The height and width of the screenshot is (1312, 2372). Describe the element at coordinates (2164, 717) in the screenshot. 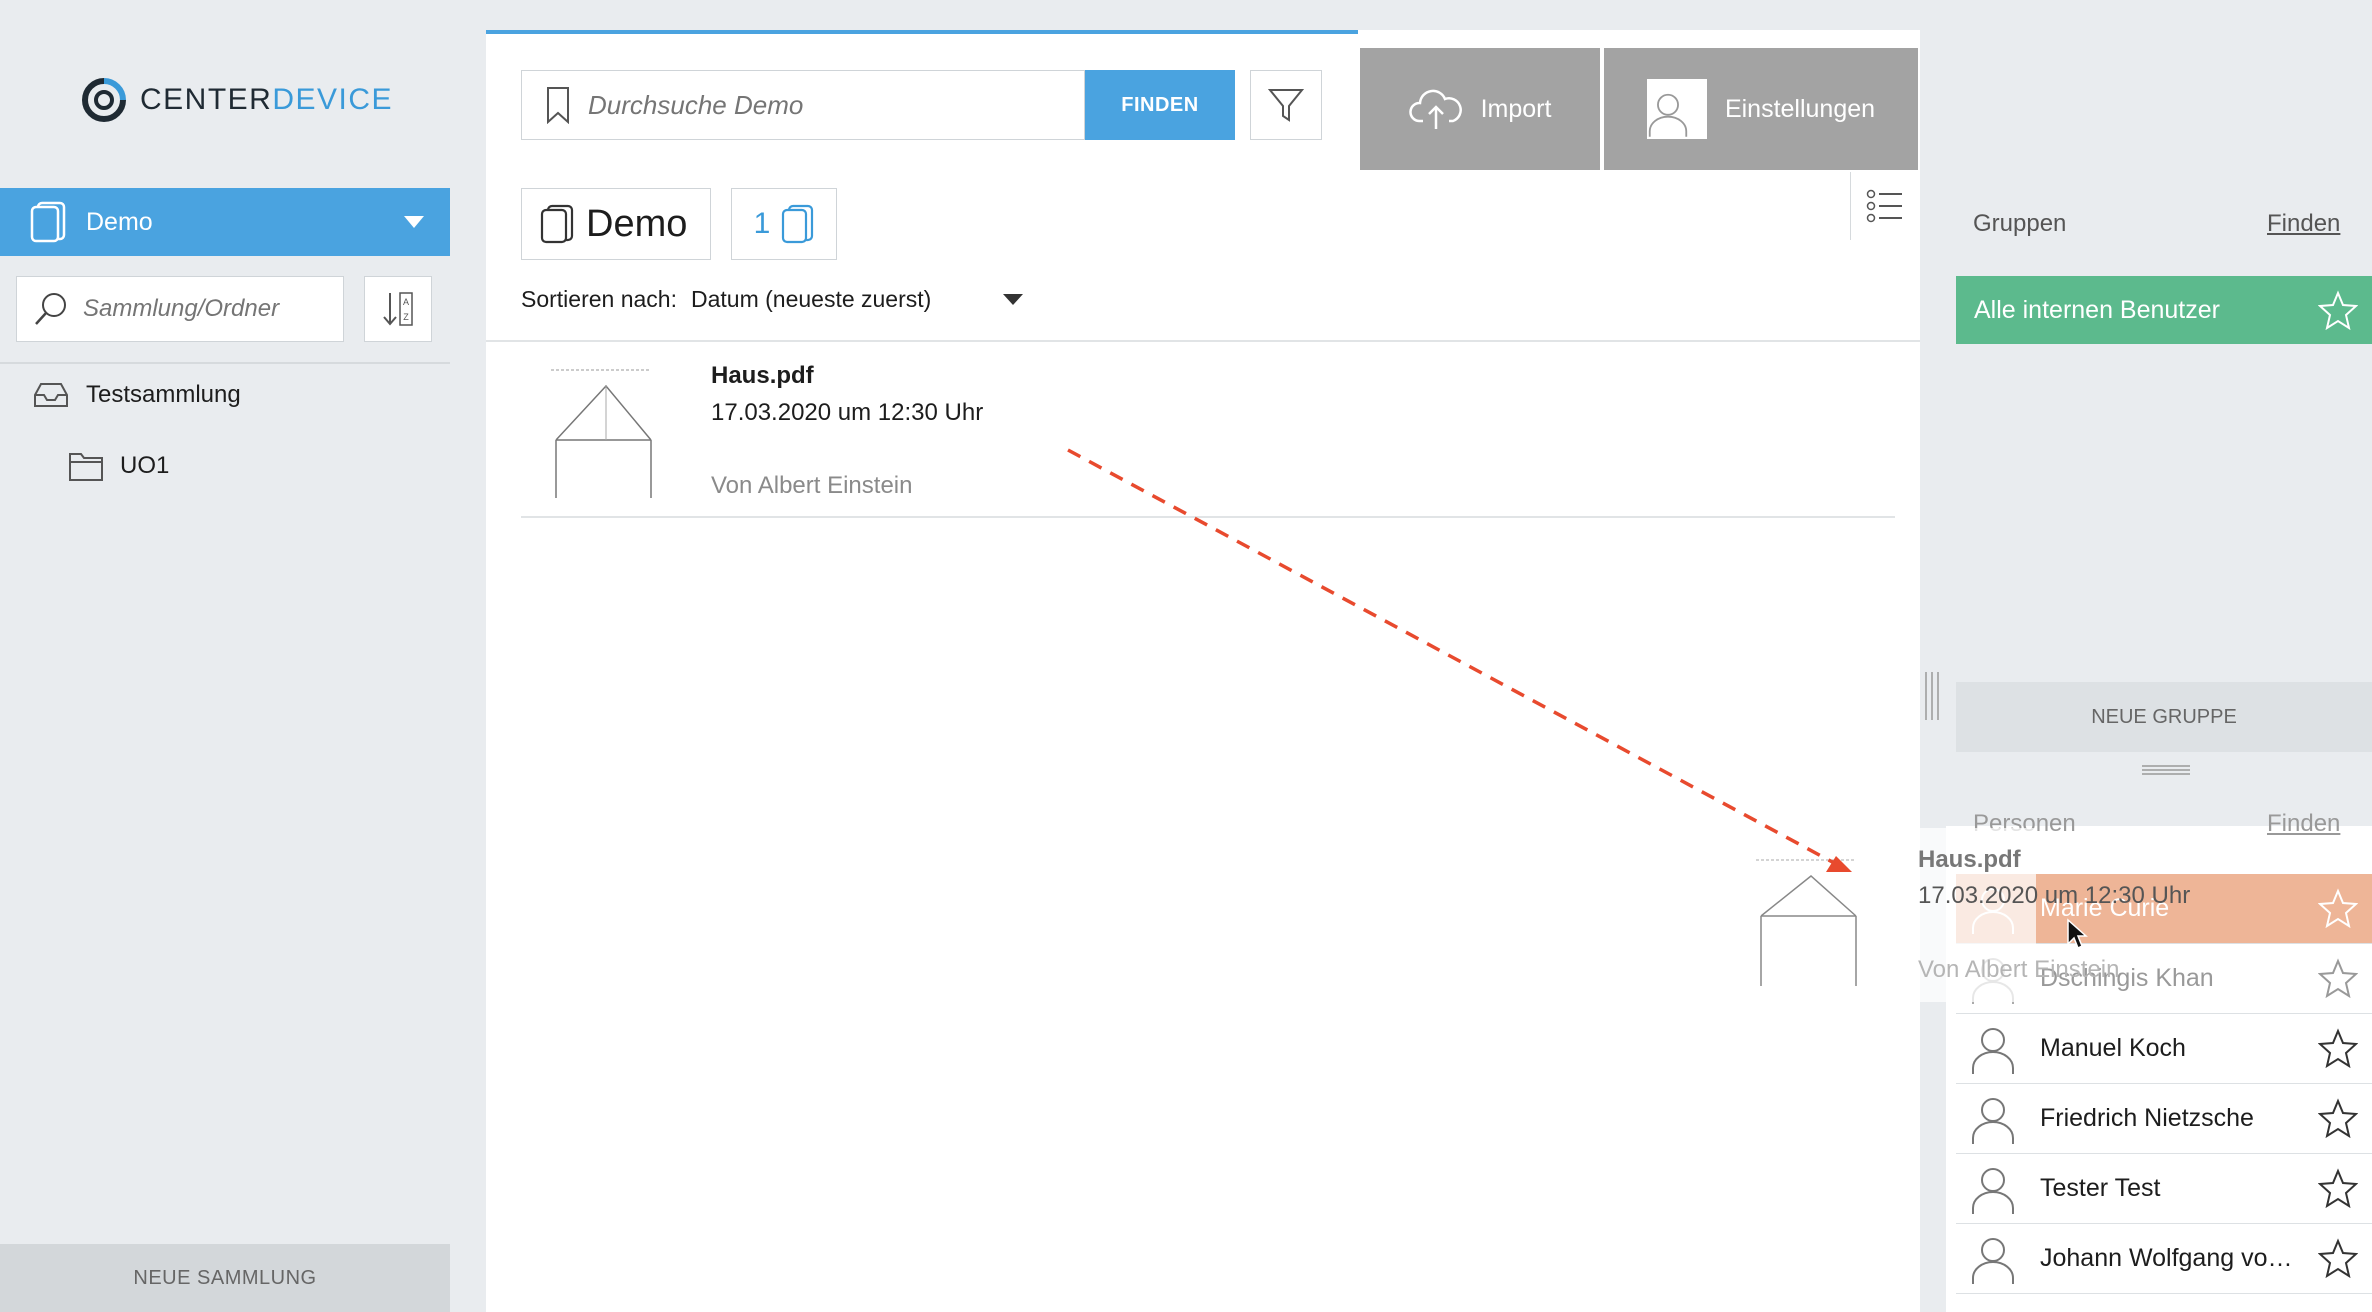

I see `new-group-button: NEUE GRUPPE` at that location.